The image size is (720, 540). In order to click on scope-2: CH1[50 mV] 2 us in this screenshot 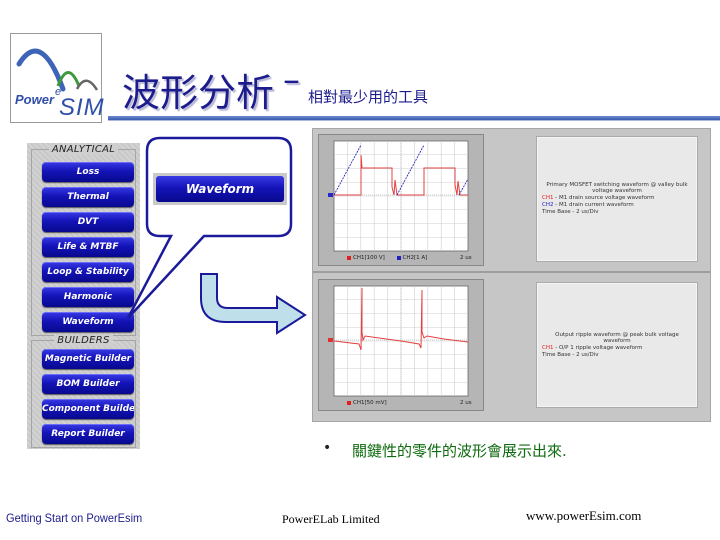, I will do `click(401, 345)`.